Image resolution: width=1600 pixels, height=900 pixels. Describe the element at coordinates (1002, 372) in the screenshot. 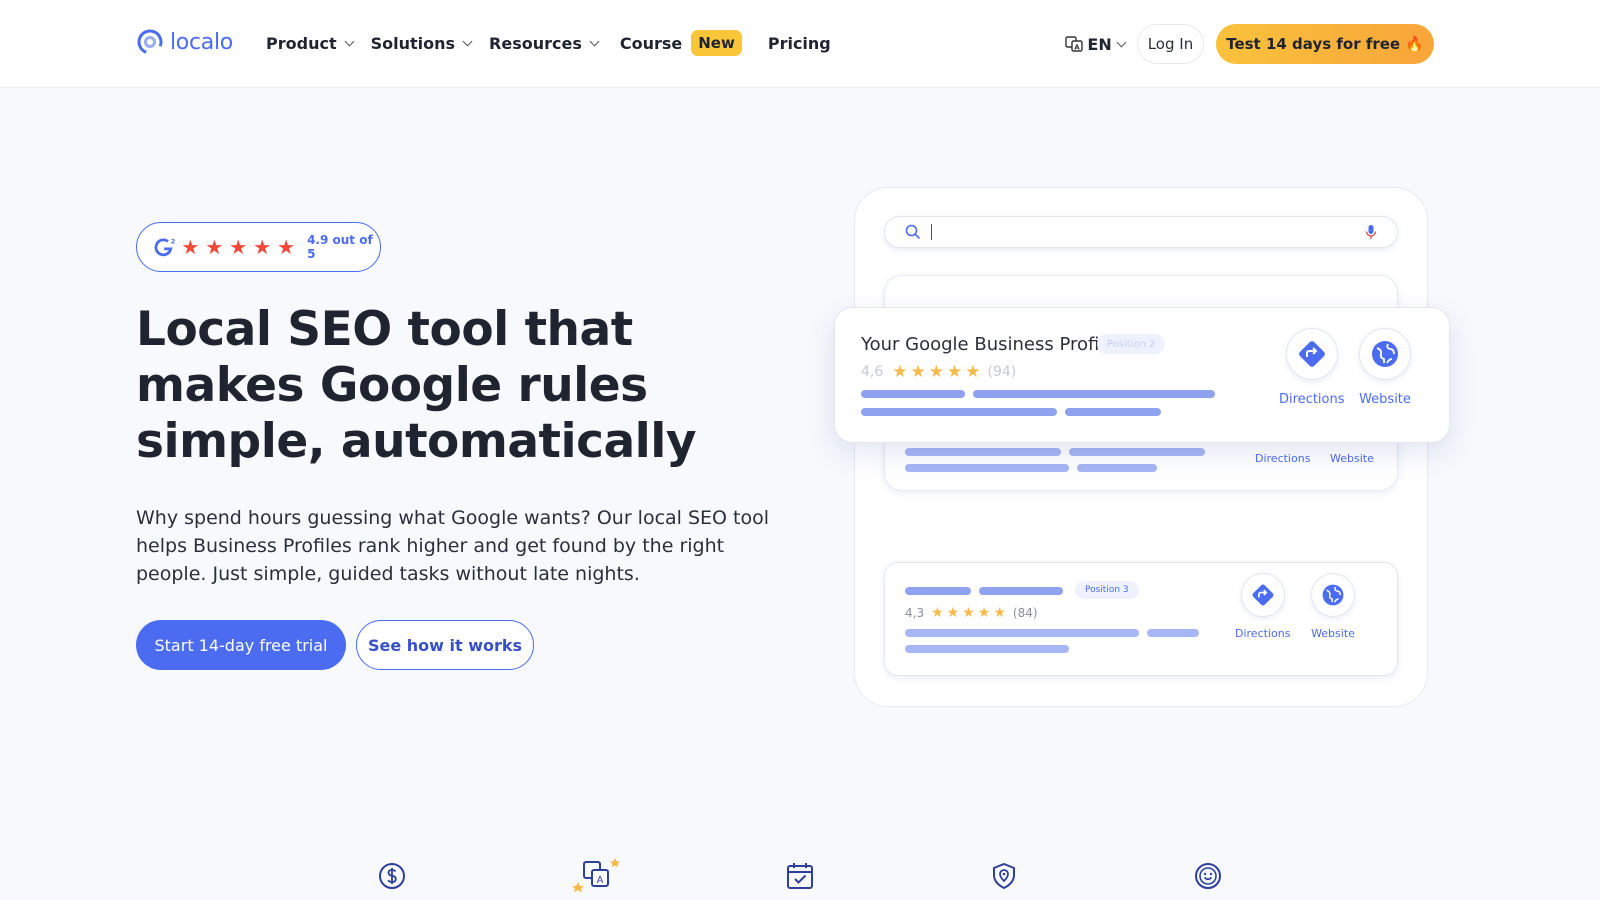

I see `review-count: (94)` at that location.